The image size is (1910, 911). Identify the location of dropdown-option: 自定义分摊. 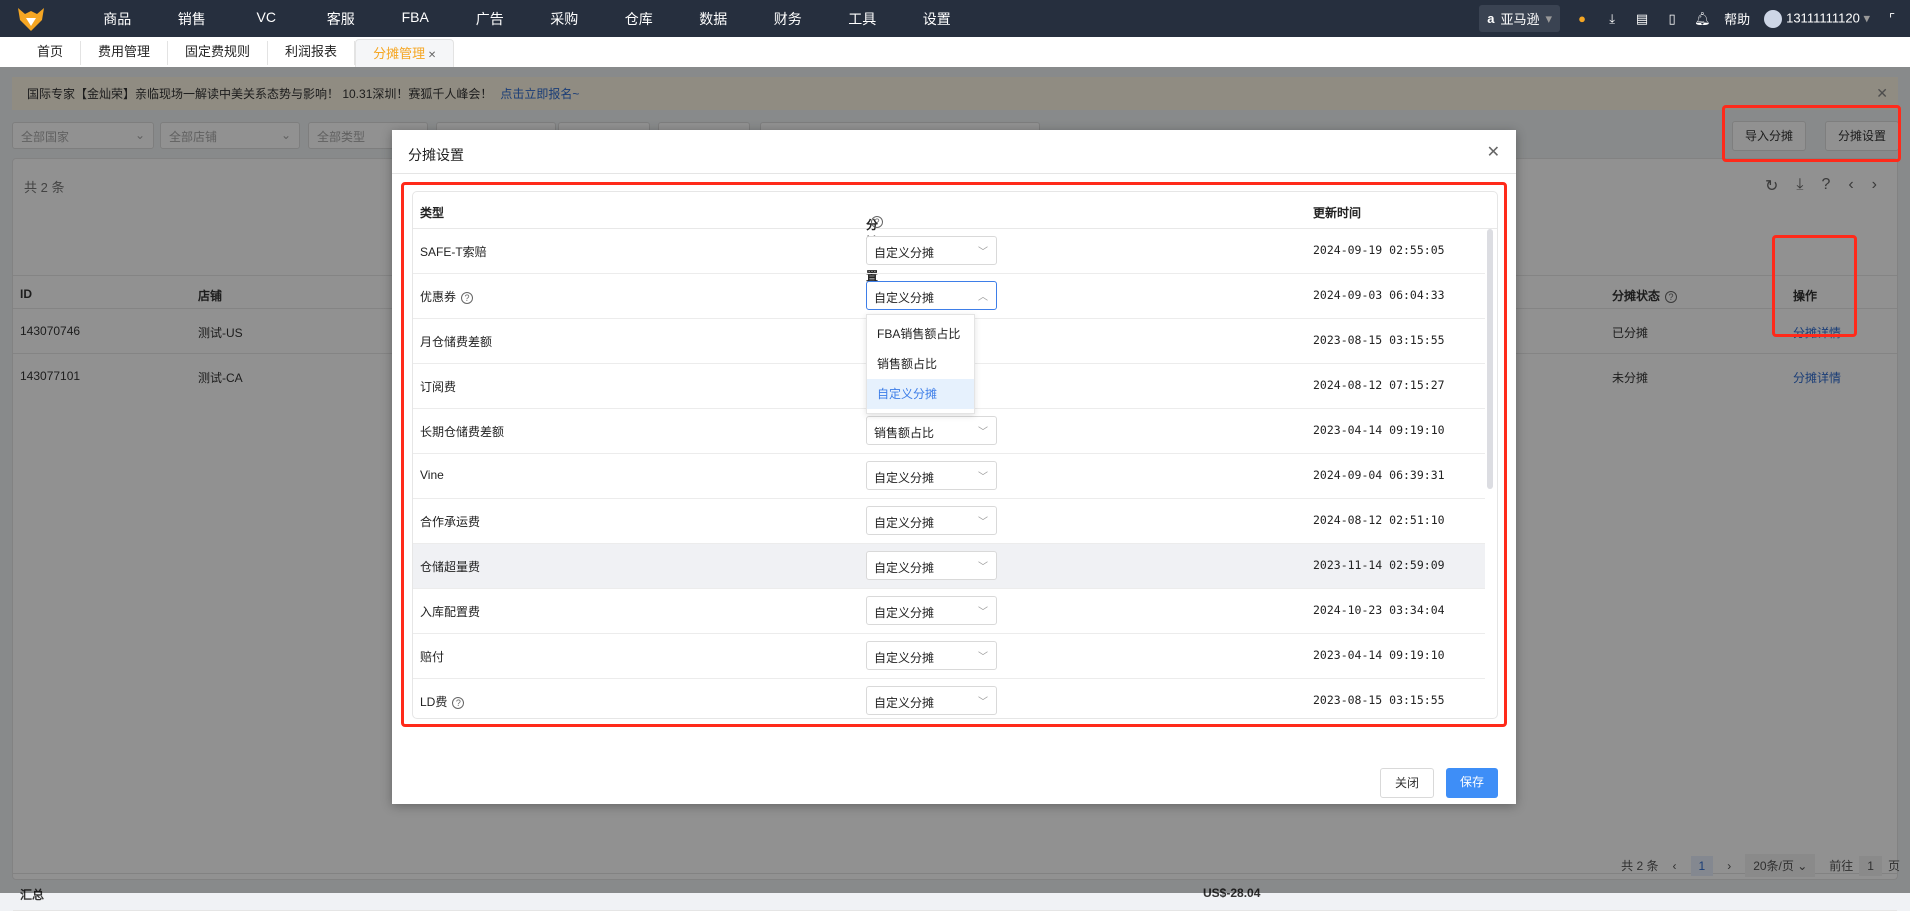
(920, 394).